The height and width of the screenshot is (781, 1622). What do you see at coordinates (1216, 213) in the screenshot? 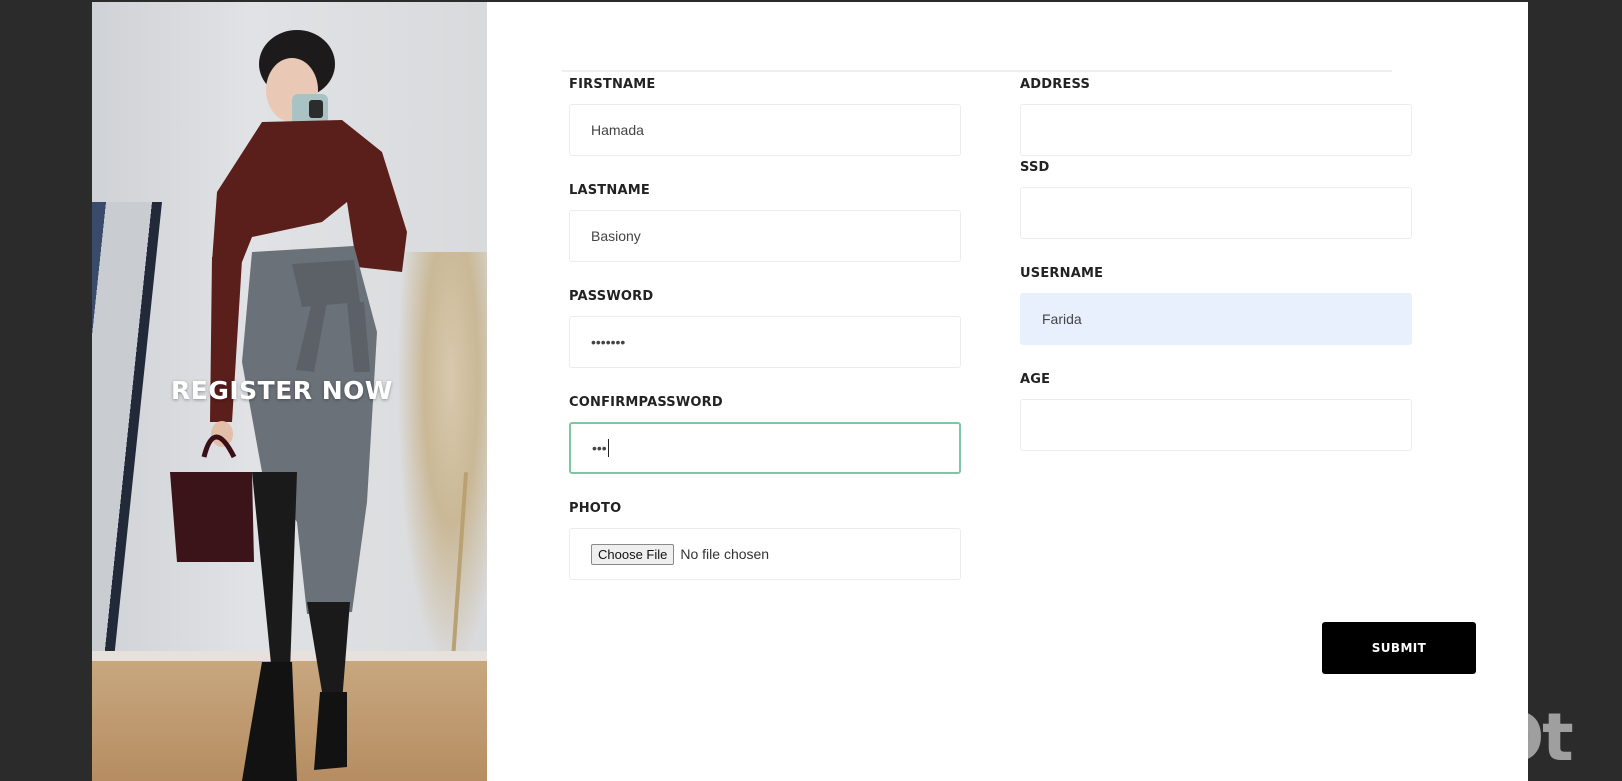
I see `ssd-input` at bounding box center [1216, 213].